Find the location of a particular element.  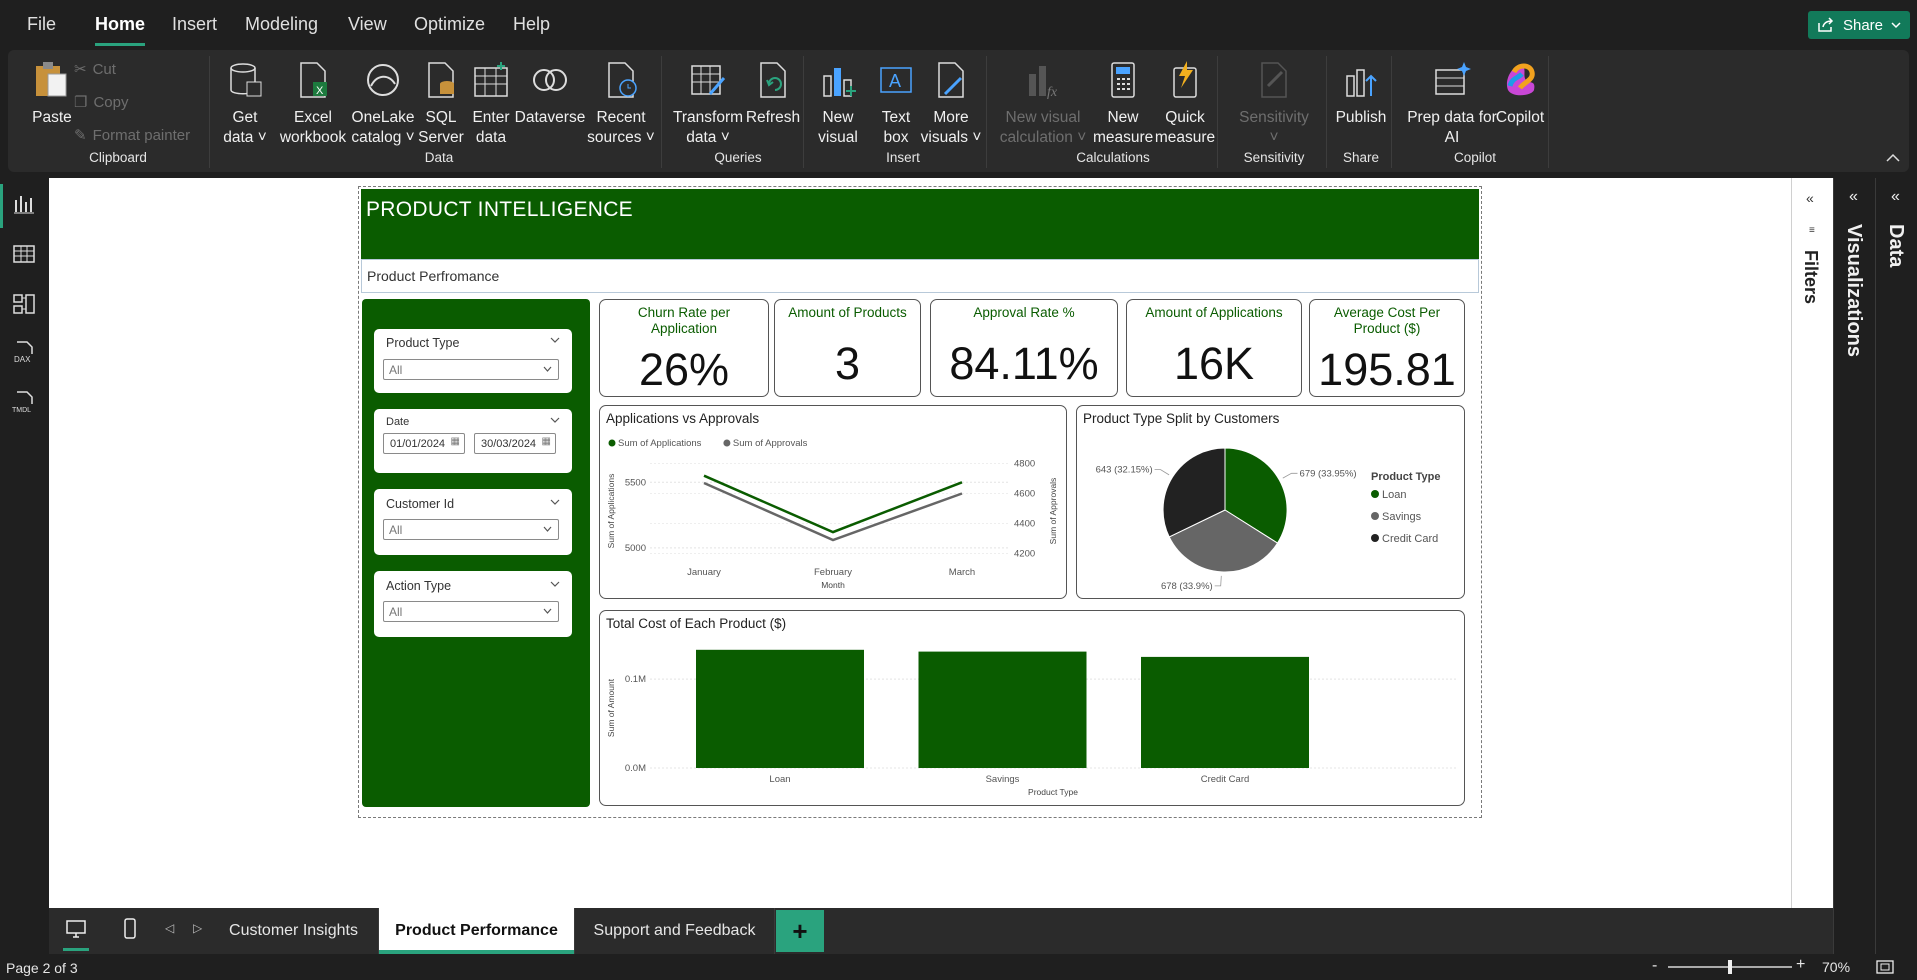

excel-workbook-button: X Excel workbook is located at coordinates (313, 104).